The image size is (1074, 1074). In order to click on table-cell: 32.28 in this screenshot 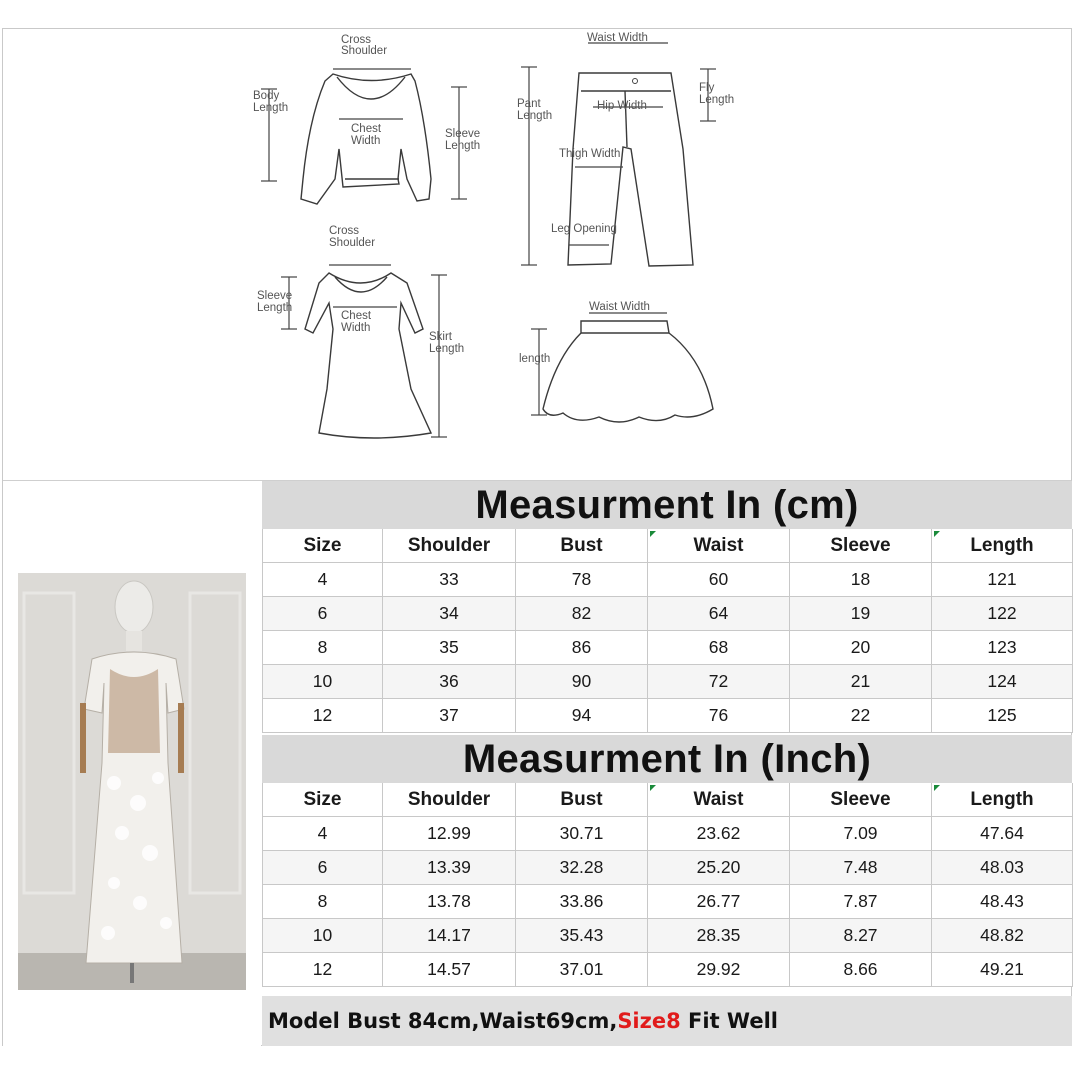, I will do `click(581, 867)`.